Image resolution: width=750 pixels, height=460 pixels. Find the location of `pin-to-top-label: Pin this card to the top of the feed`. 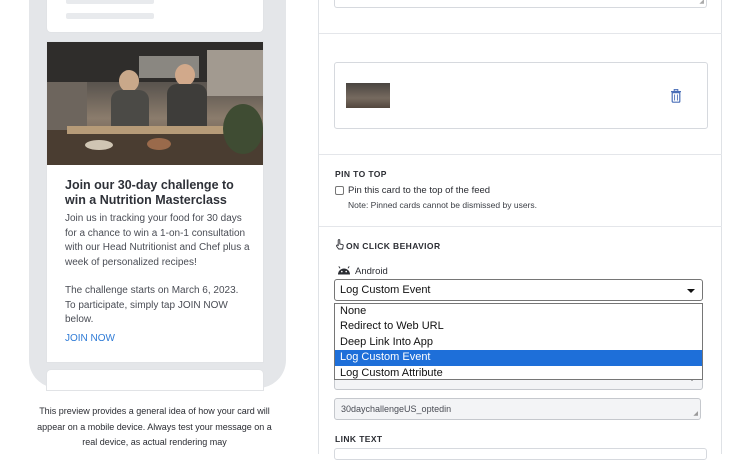

pin-to-top-label: Pin this card to the top of the feed is located at coordinates (419, 190).